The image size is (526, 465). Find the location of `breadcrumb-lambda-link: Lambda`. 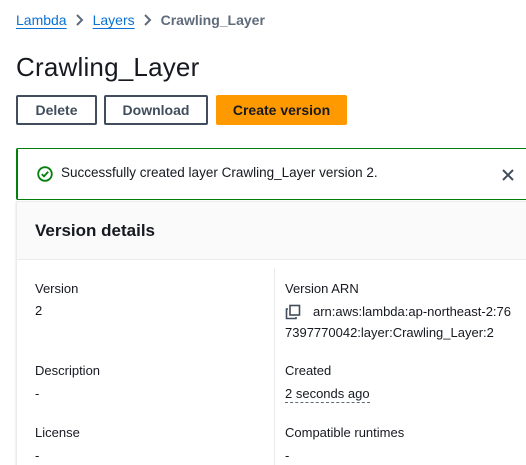

breadcrumb-lambda-link: Lambda is located at coordinates (41, 20).